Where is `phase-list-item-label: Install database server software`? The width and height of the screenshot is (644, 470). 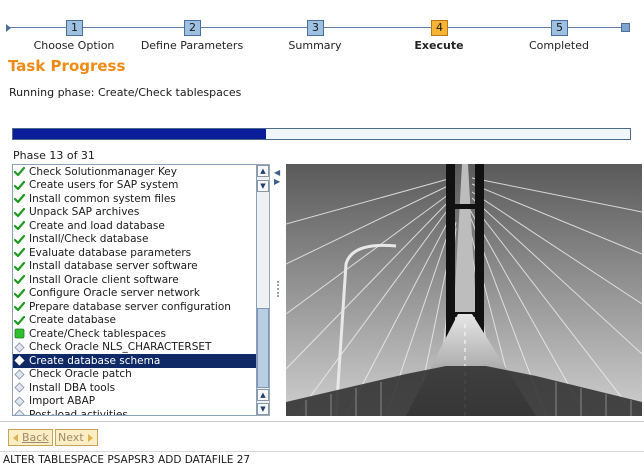
phase-list-item-label: Install database server software is located at coordinates (113, 266).